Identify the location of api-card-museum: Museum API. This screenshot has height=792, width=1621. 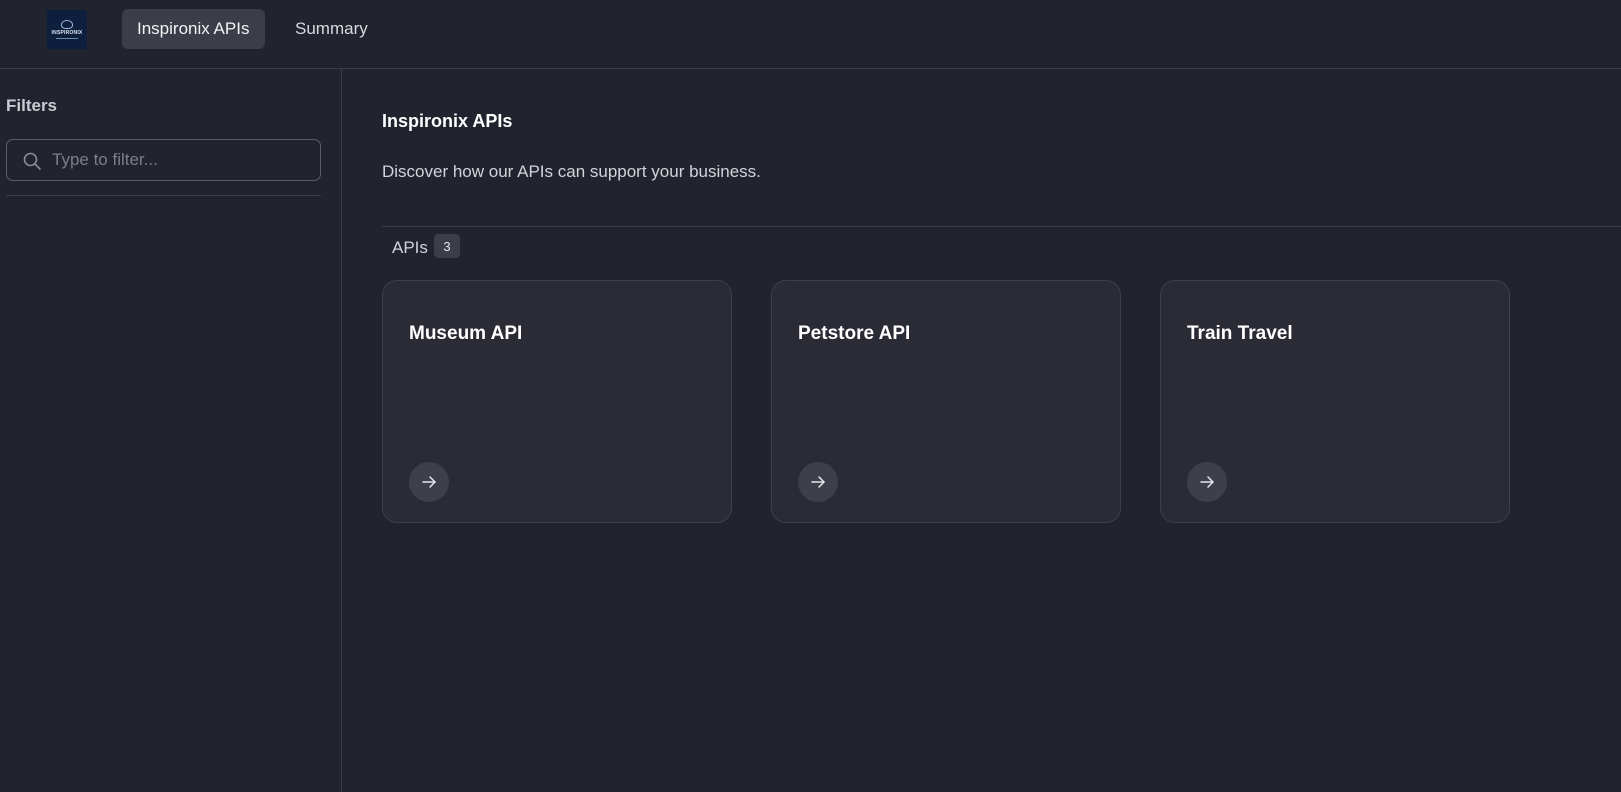
(557, 401).